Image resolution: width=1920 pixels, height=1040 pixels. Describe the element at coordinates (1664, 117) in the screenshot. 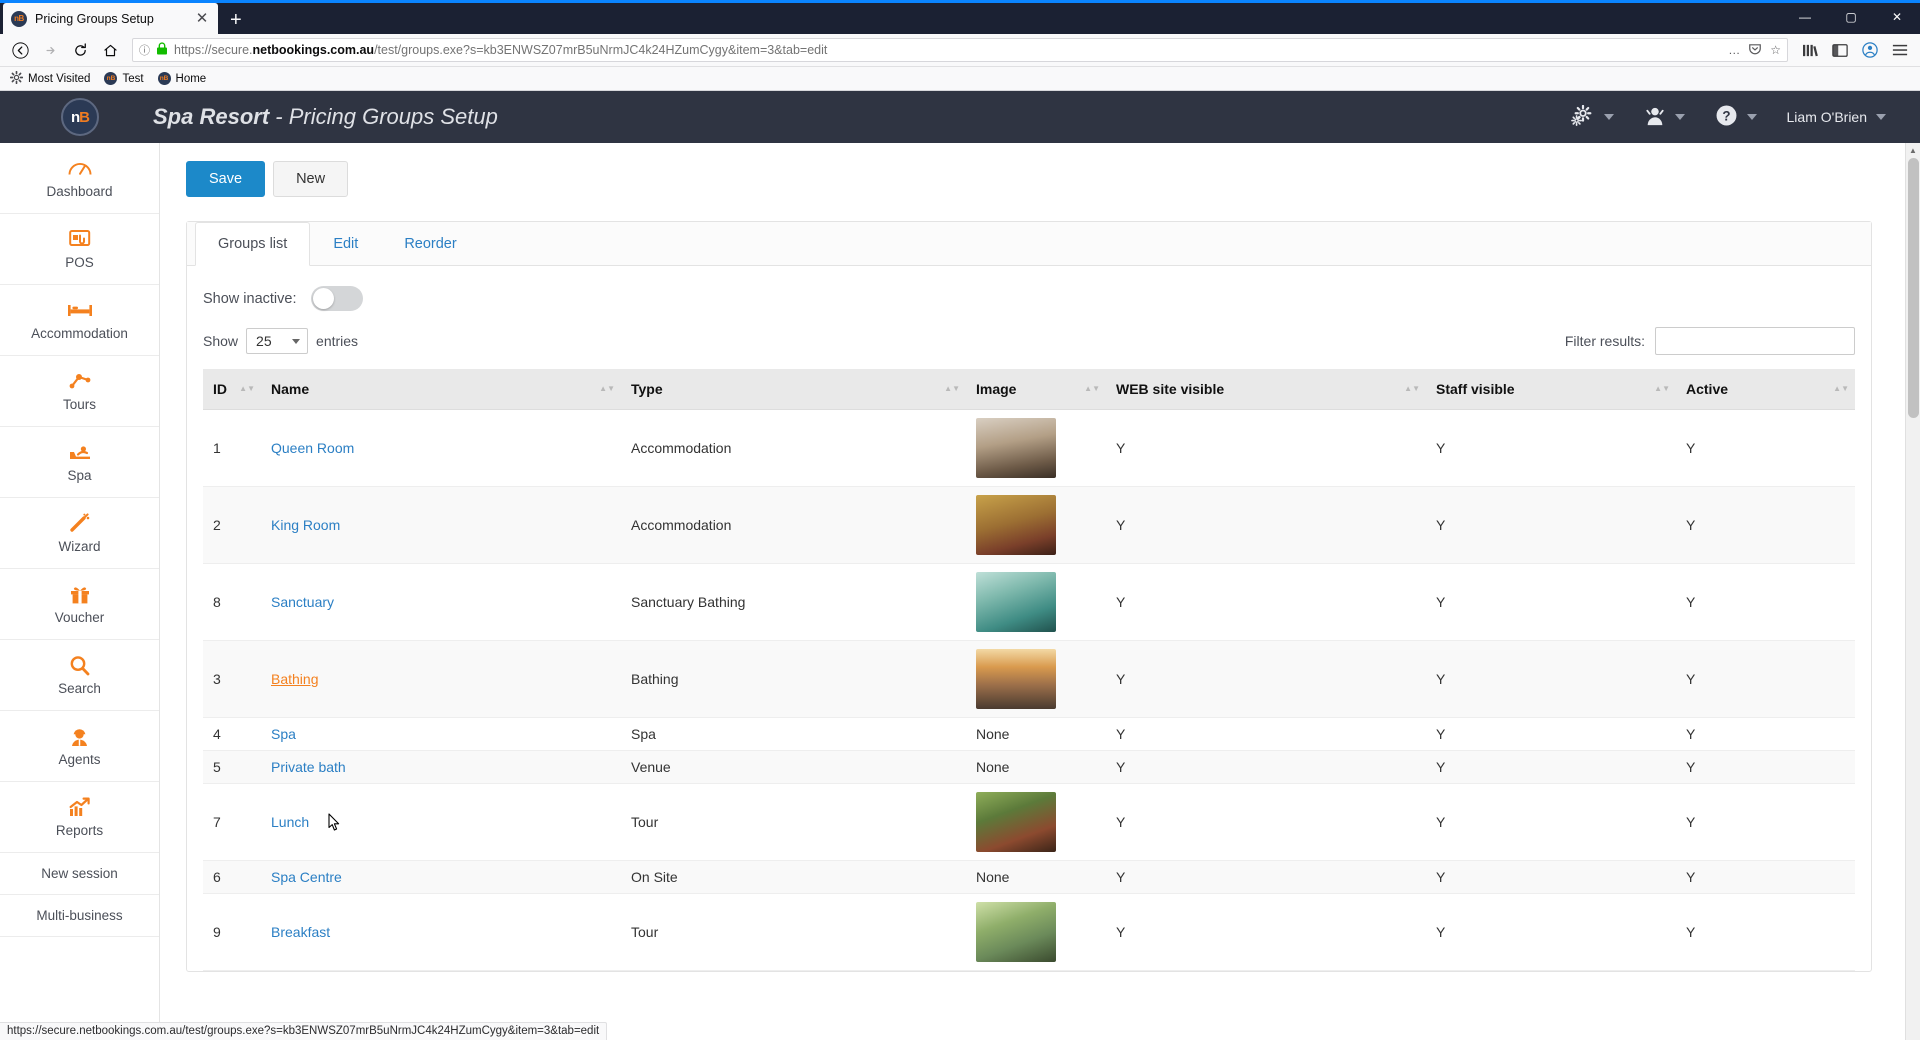

I see `user-menu` at that location.